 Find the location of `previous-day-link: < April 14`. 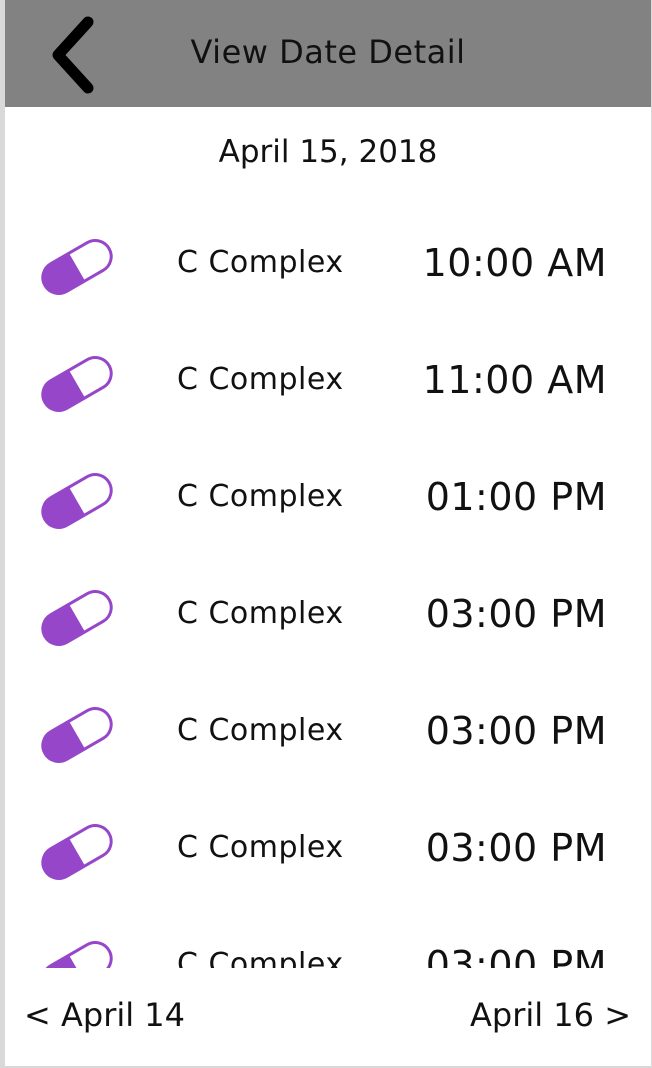

previous-day-link: < April 14 is located at coordinates (104, 1015).